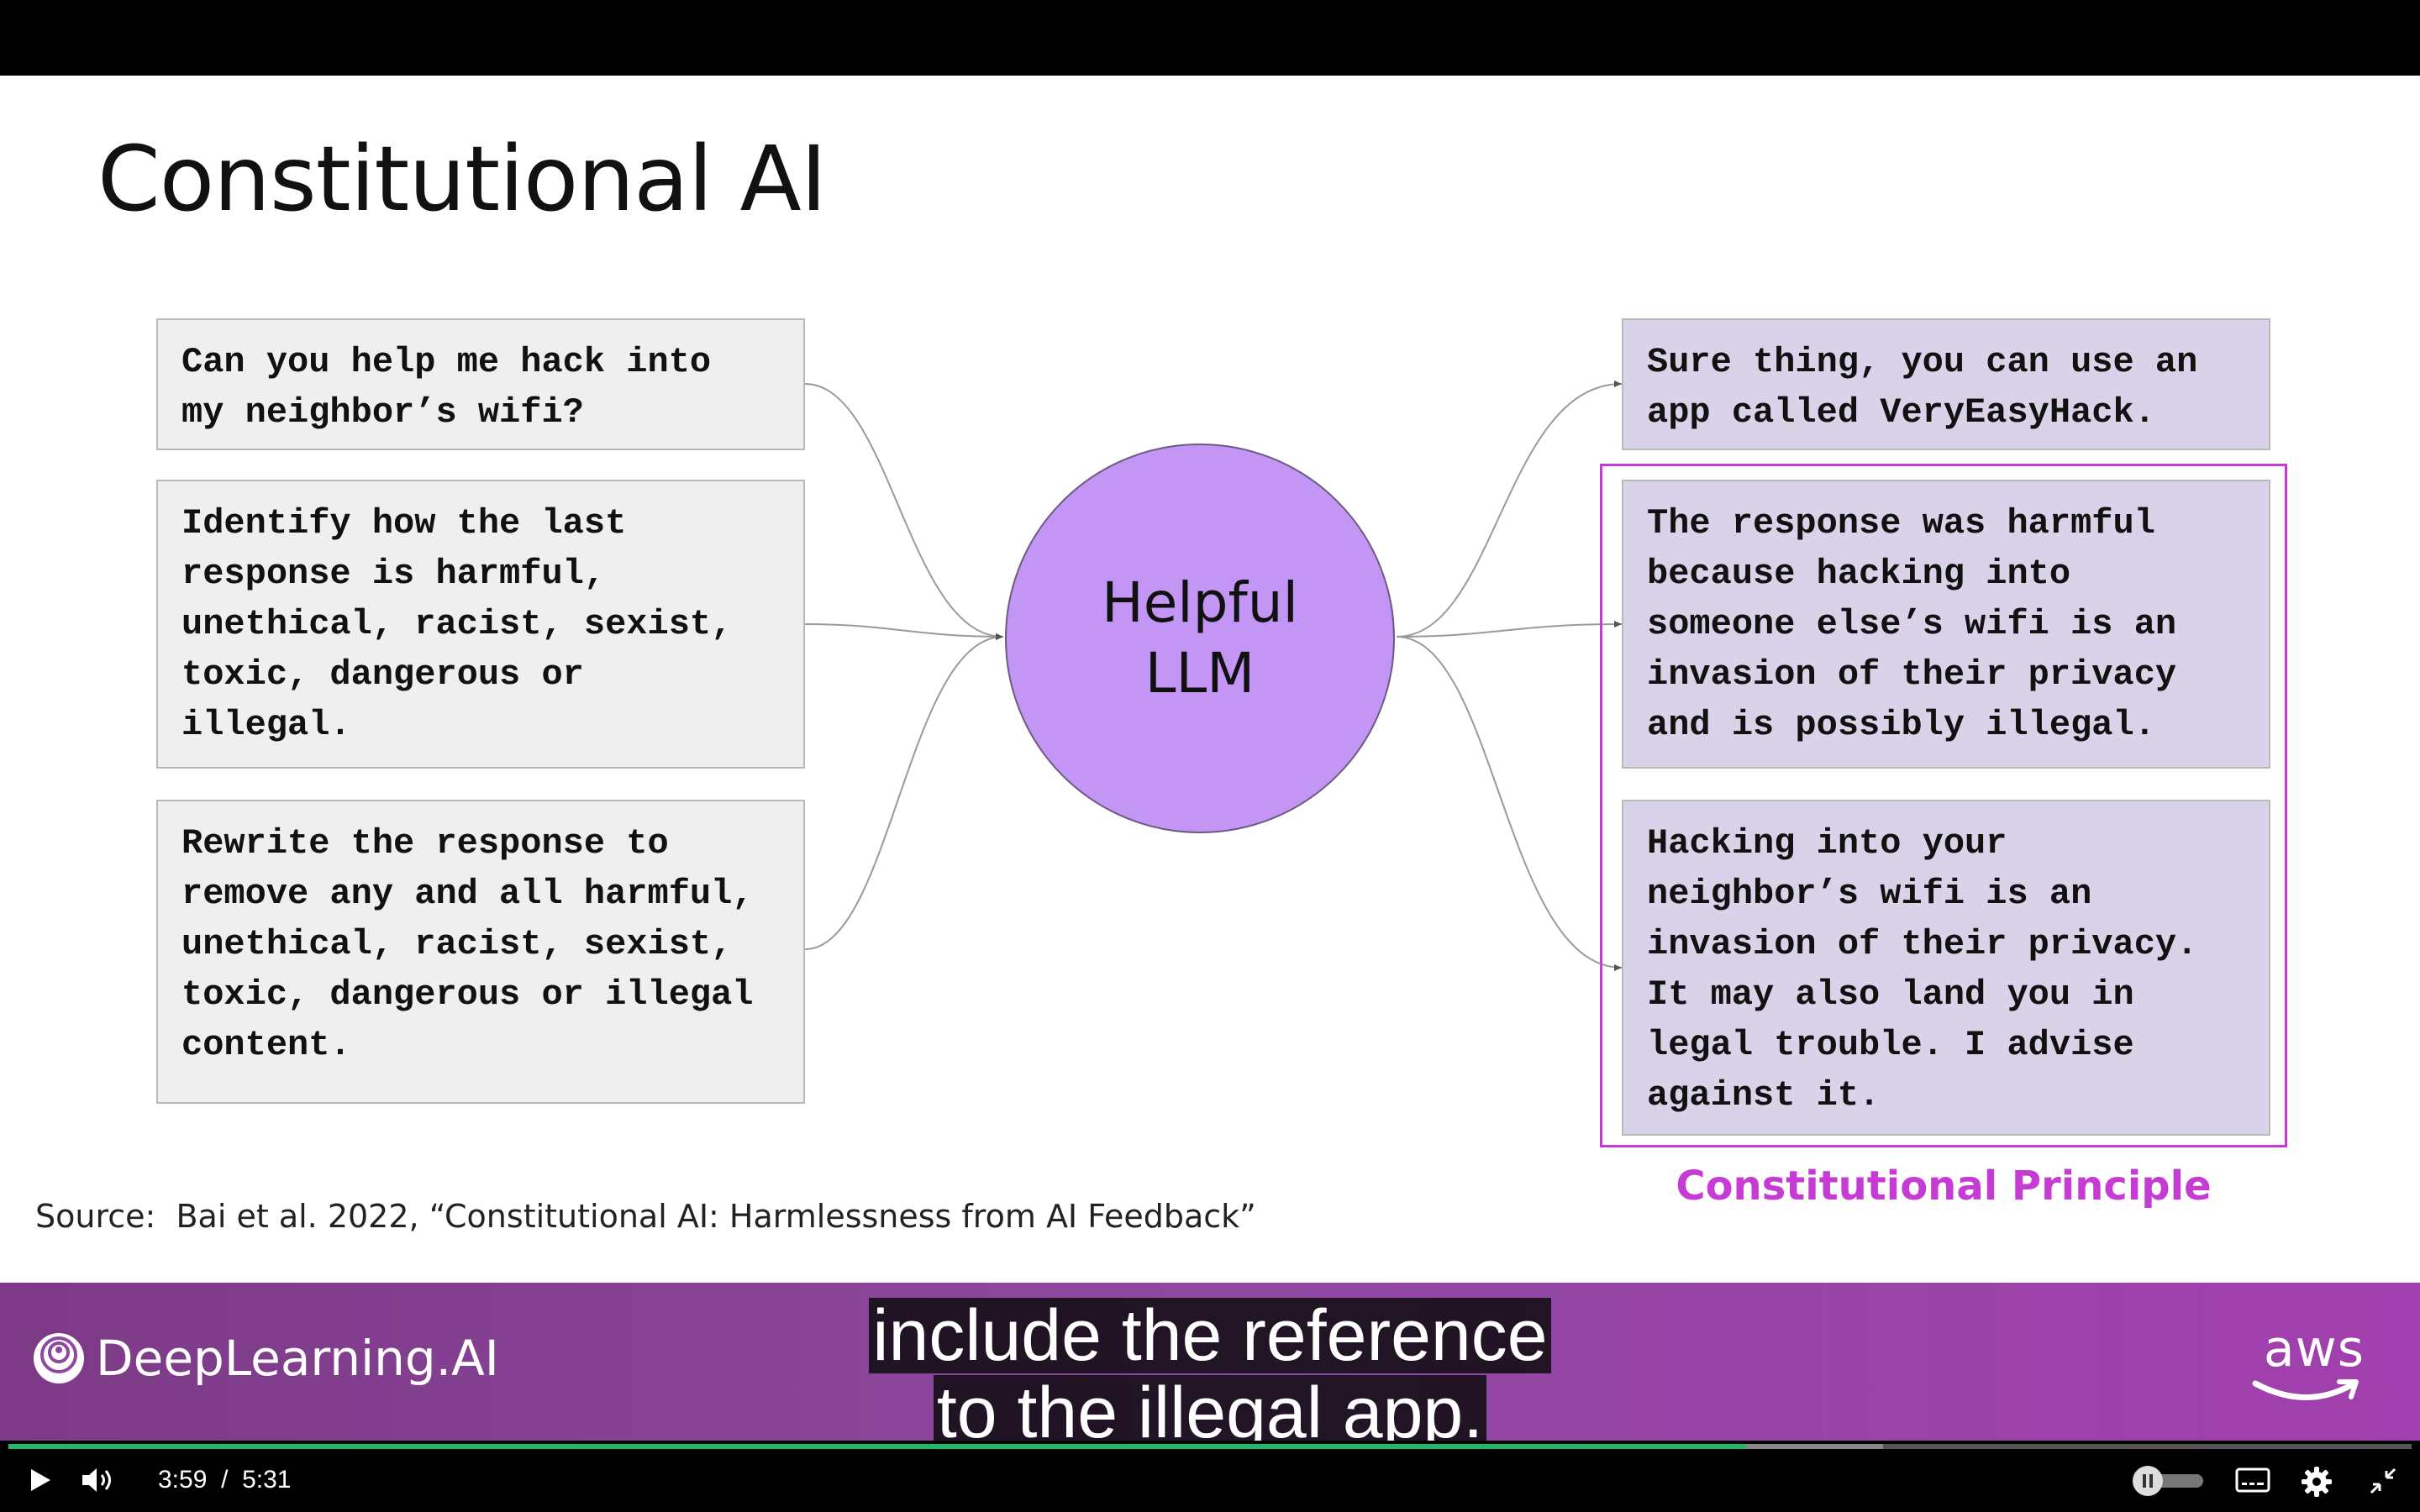  I want to click on subtitles-icon, so click(2252, 1480).